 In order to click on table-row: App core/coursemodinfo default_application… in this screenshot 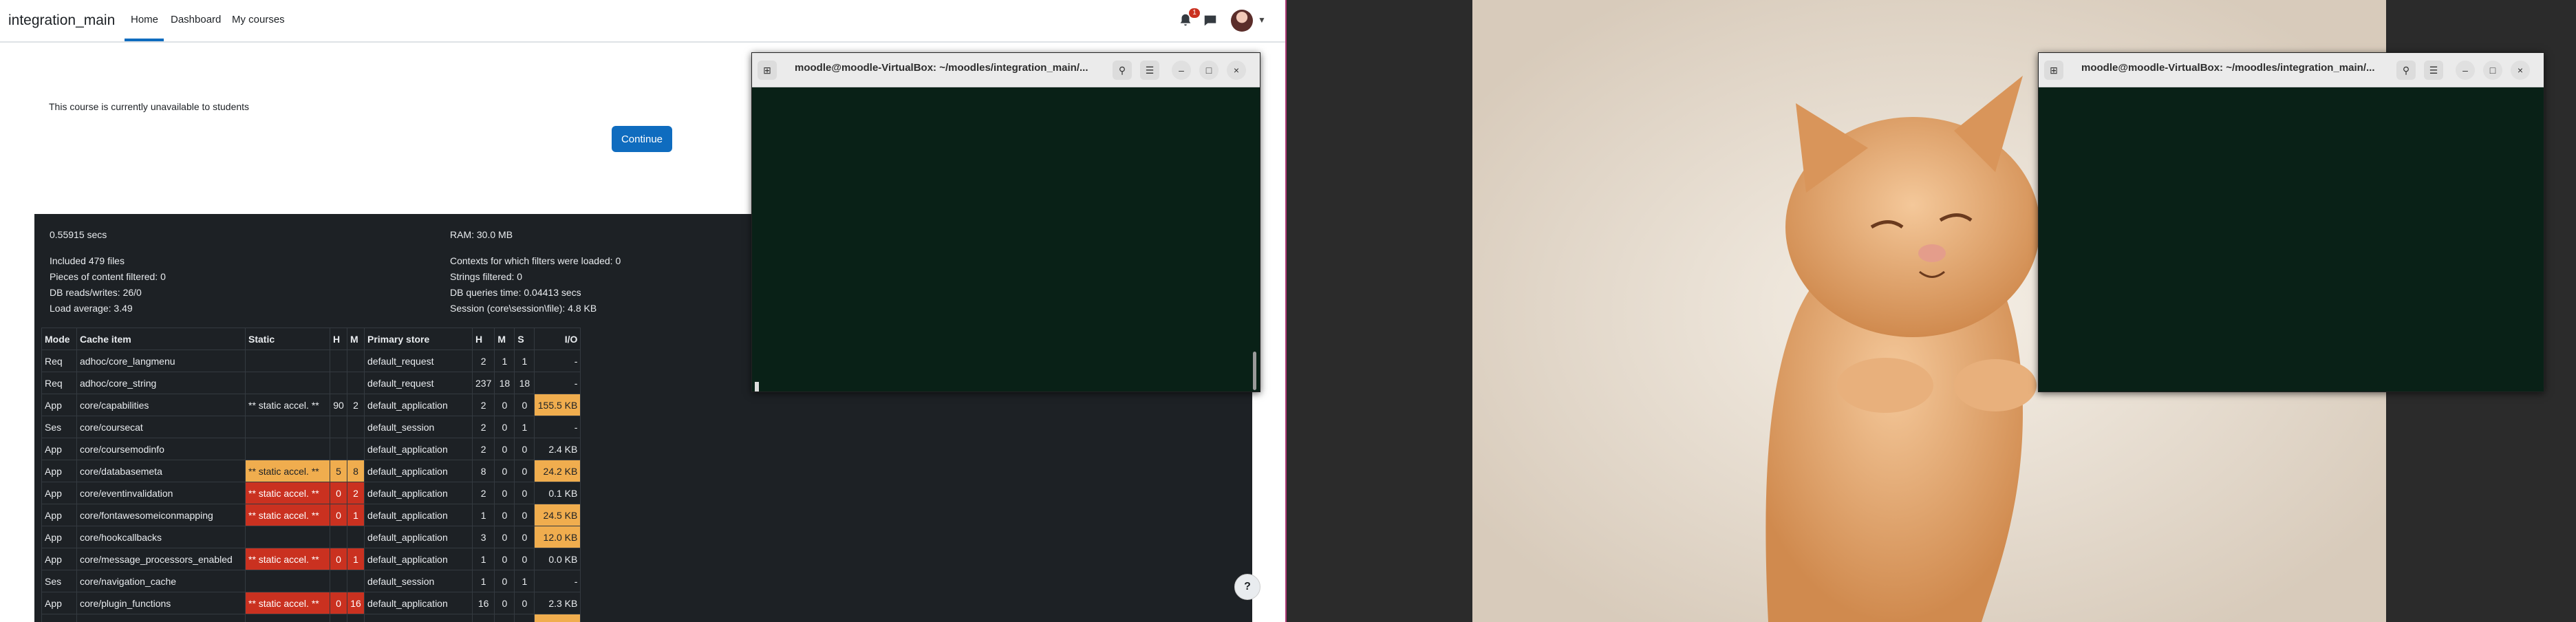, I will do `click(311, 449)`.